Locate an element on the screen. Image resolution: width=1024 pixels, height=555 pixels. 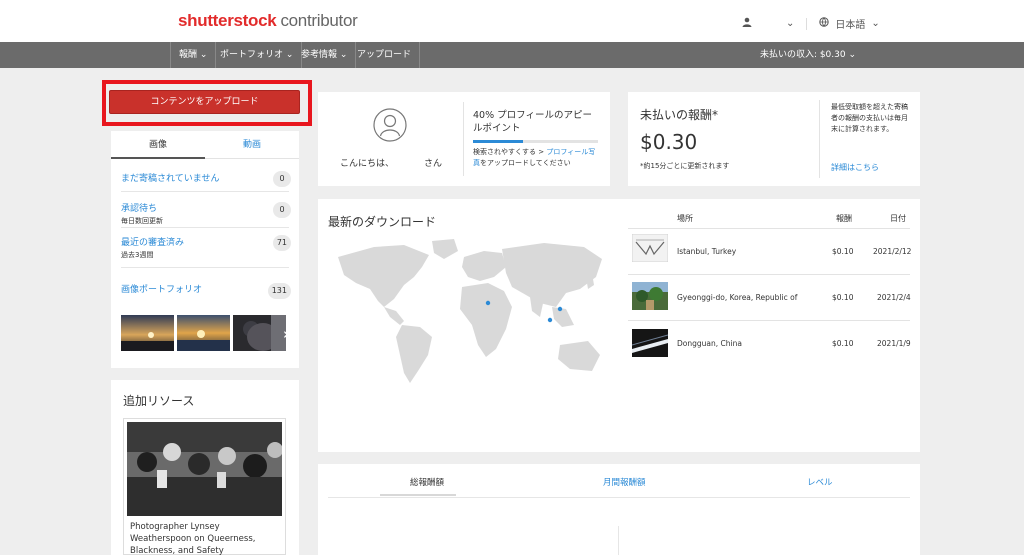
logo-brand: shutterstock is located at coordinates (227, 20).